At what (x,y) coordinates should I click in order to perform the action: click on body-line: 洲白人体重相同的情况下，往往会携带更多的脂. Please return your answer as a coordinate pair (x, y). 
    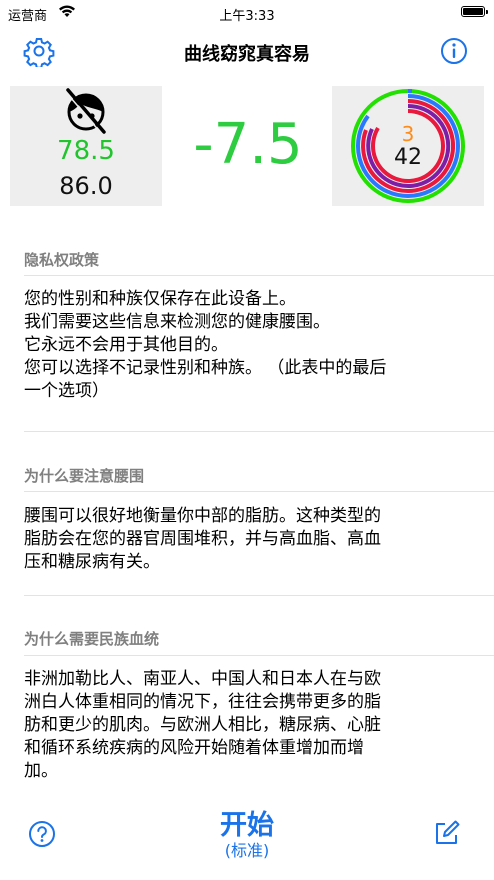
    Looking at the image, I should click on (202, 702).